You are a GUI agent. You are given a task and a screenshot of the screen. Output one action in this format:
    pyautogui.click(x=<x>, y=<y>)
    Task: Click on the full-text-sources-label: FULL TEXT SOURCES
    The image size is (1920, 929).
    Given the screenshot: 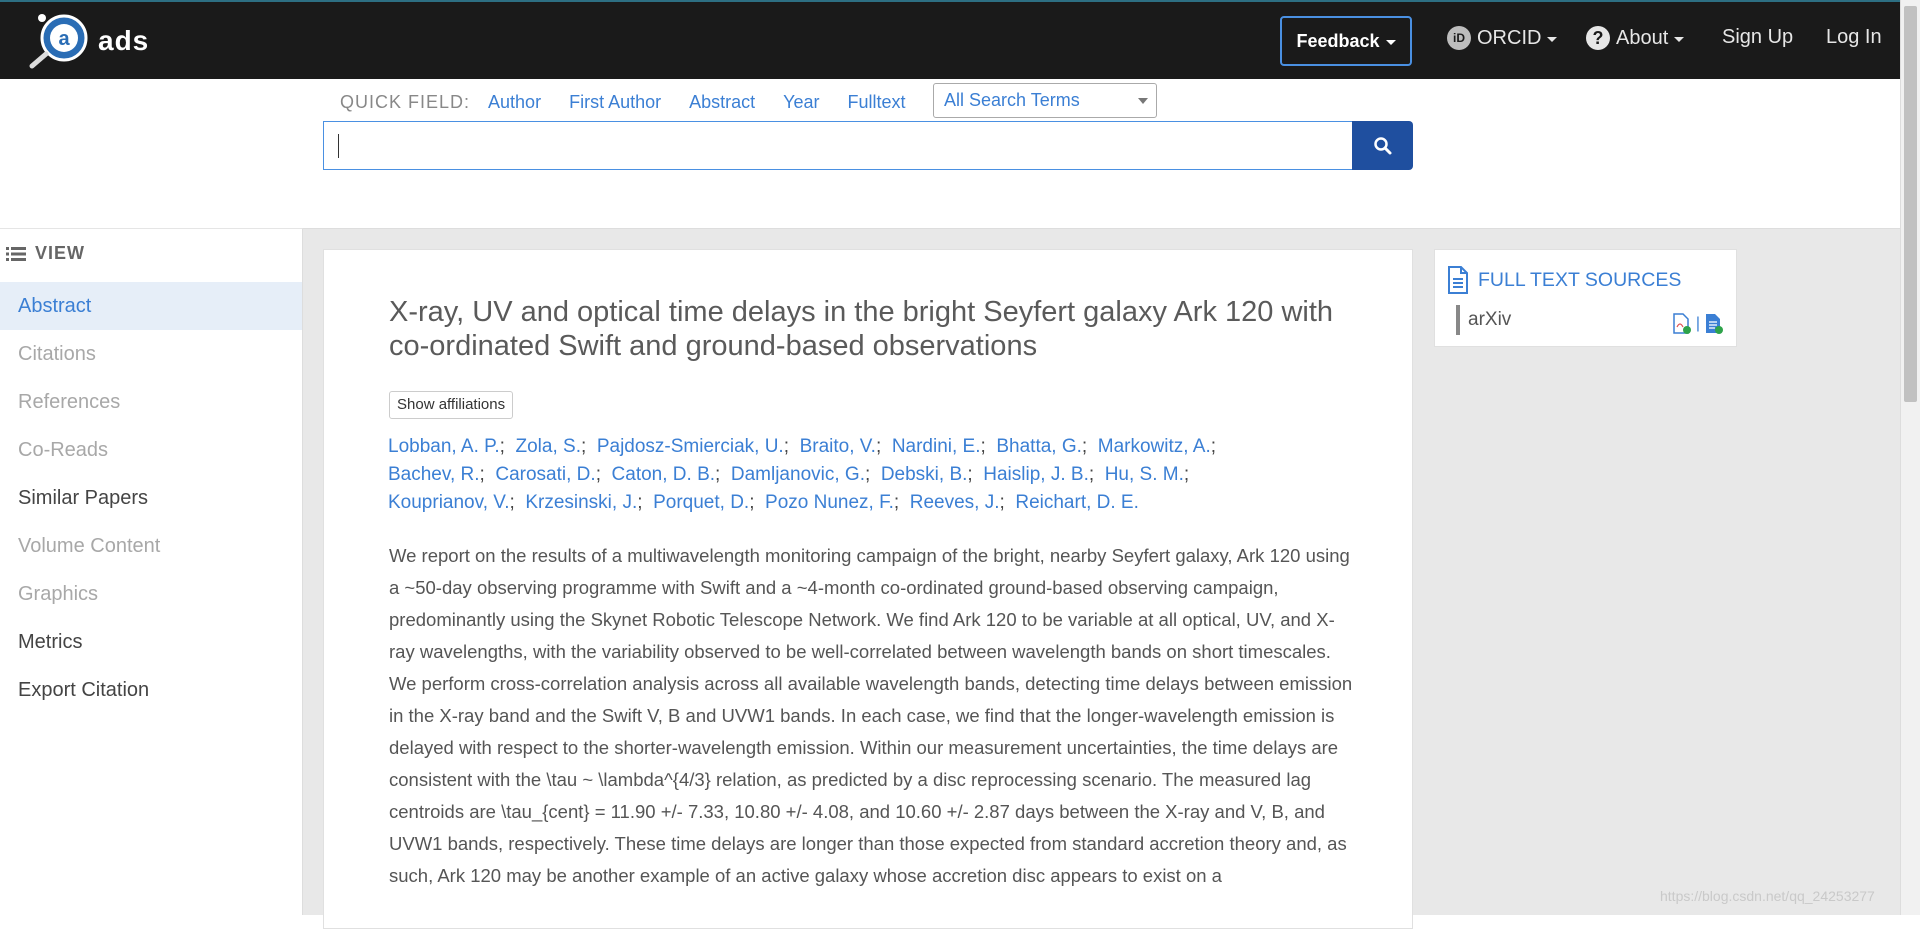 What is the action you would take?
    pyautogui.click(x=1580, y=279)
    